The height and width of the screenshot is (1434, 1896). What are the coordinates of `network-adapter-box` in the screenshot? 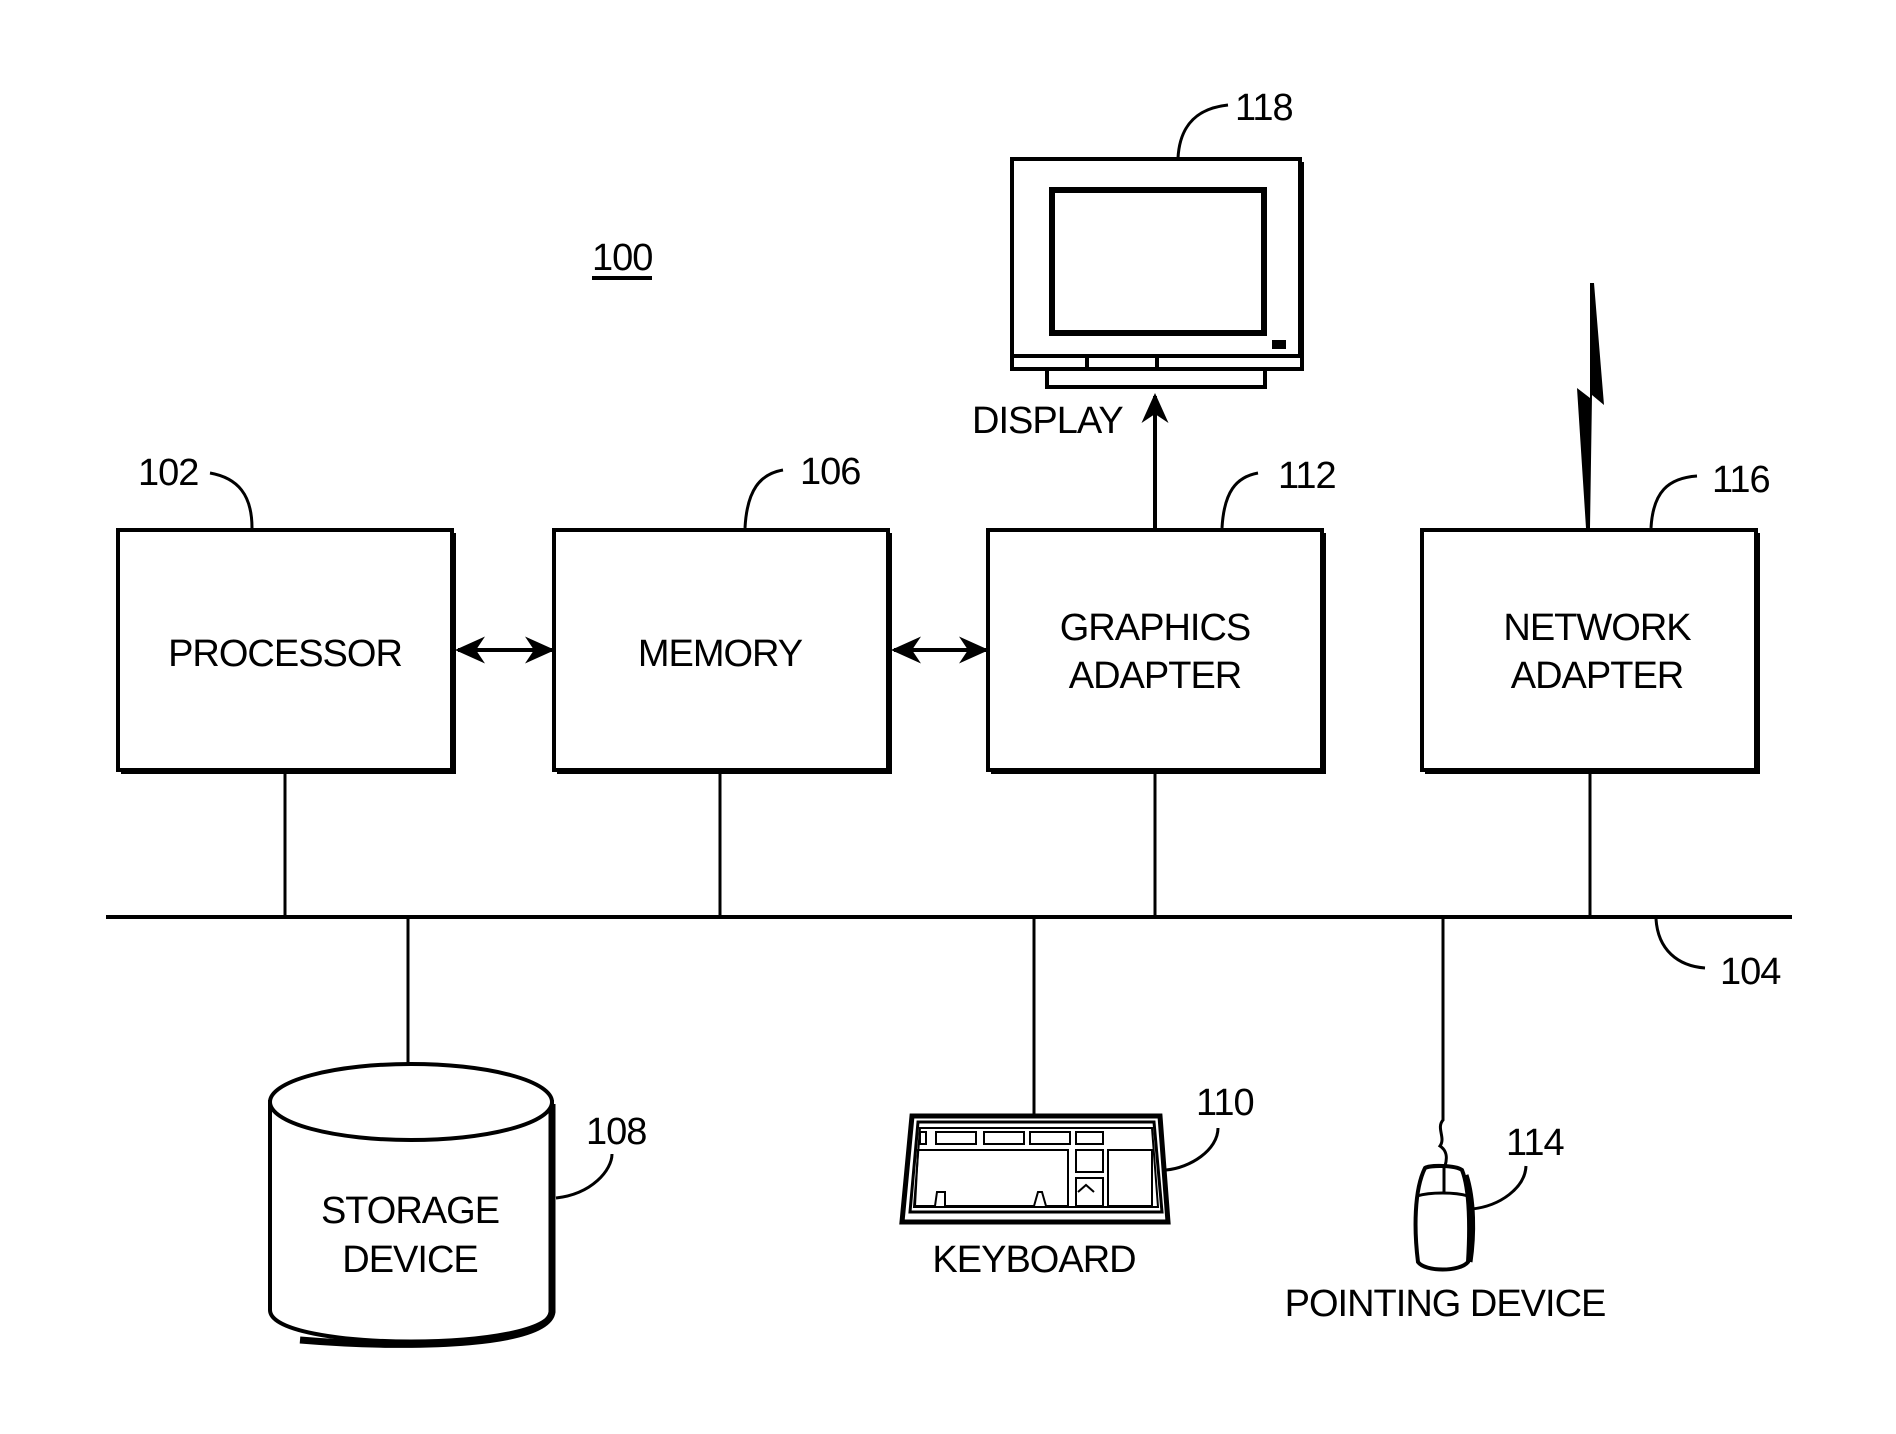 It's located at (1589, 650).